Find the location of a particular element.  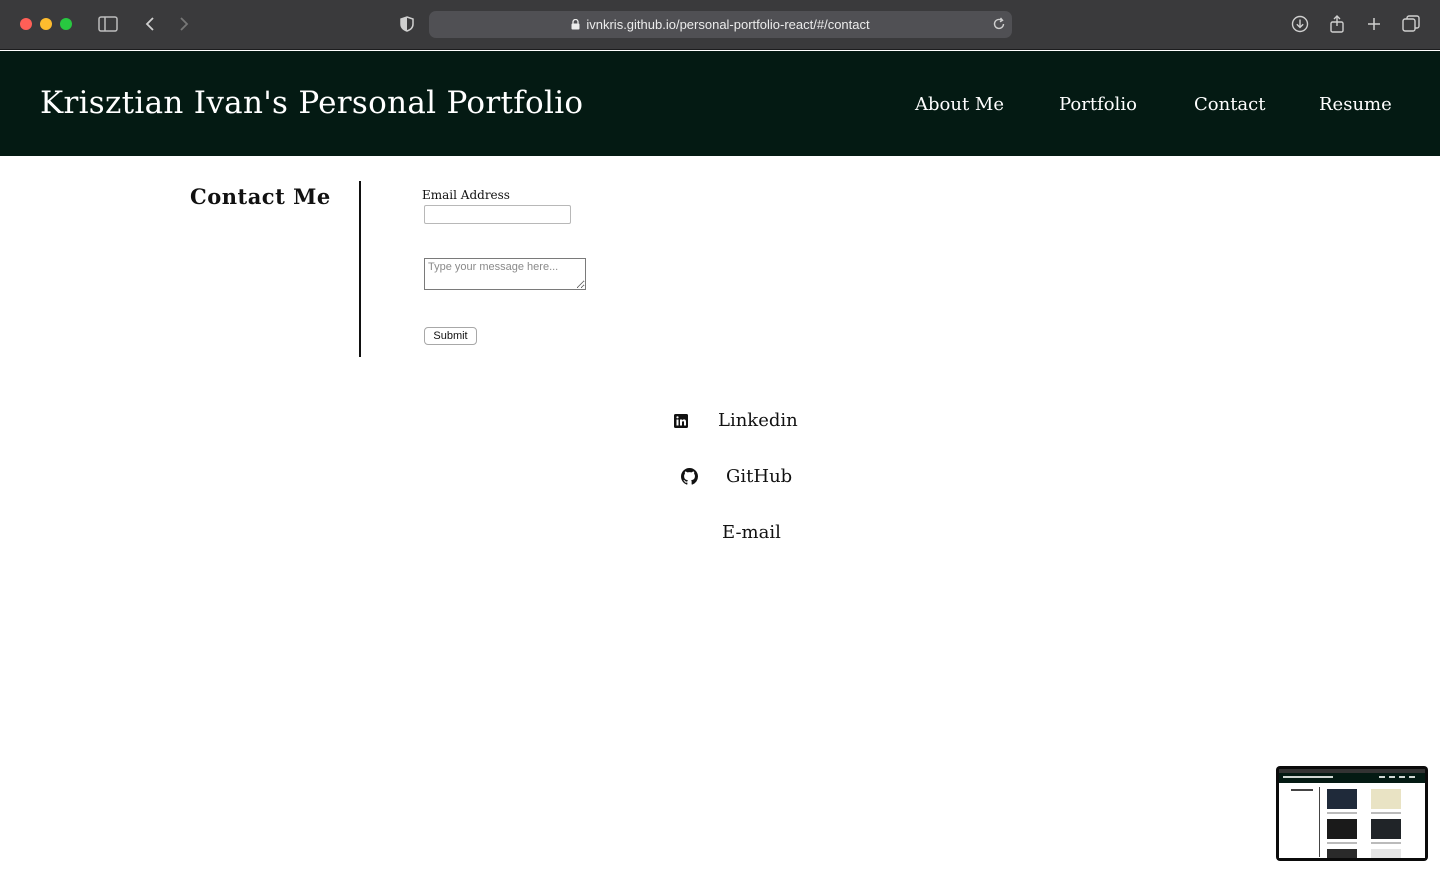

linkedin-label: Linkedin is located at coordinates (758, 420).